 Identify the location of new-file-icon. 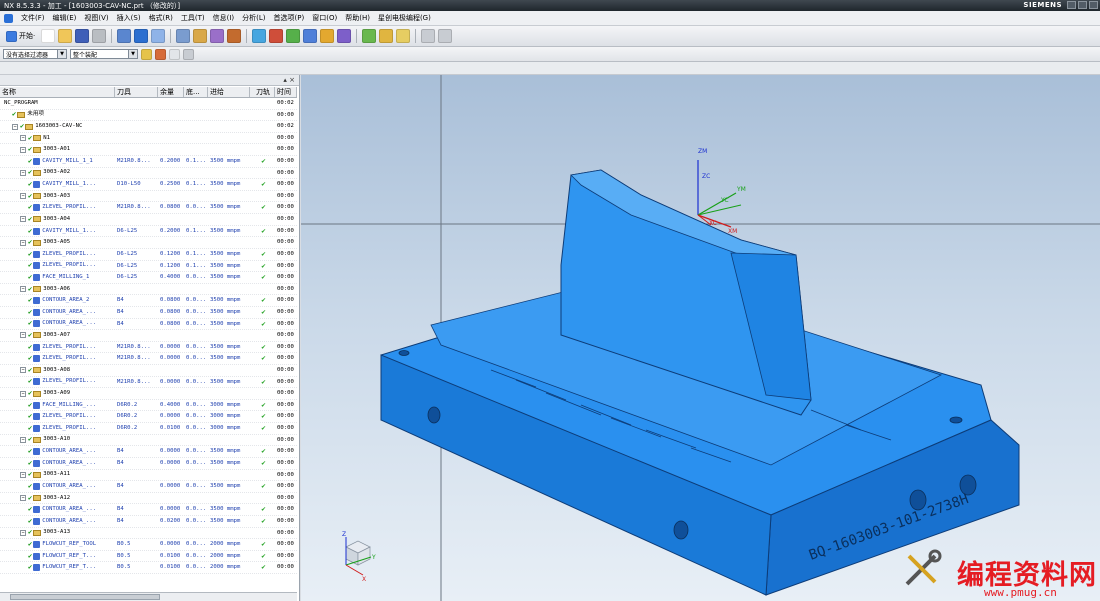
(48, 36).